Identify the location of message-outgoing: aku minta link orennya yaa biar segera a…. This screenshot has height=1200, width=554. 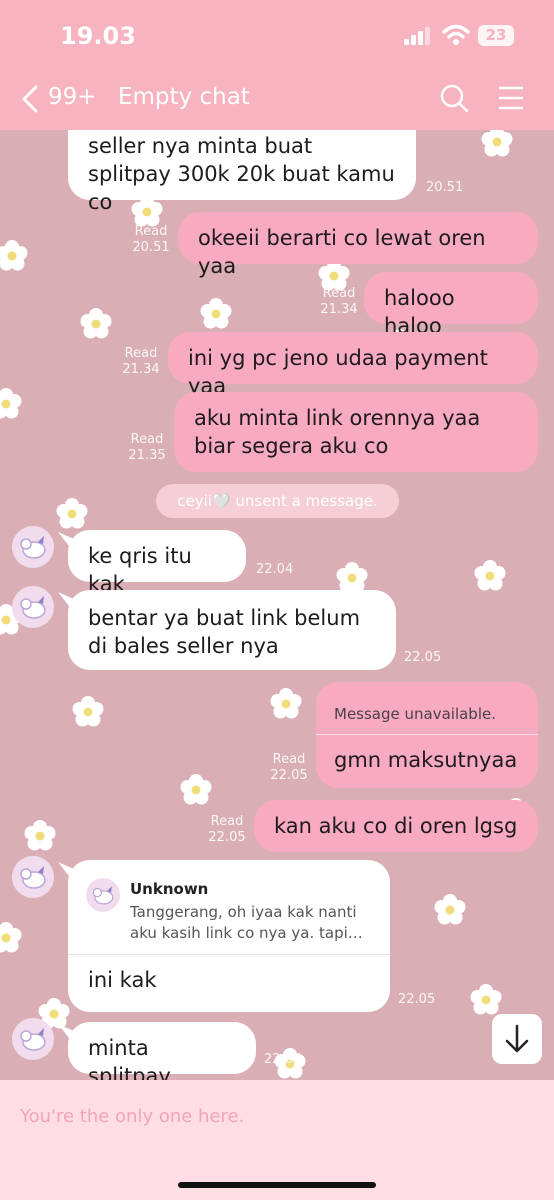
(356, 432).